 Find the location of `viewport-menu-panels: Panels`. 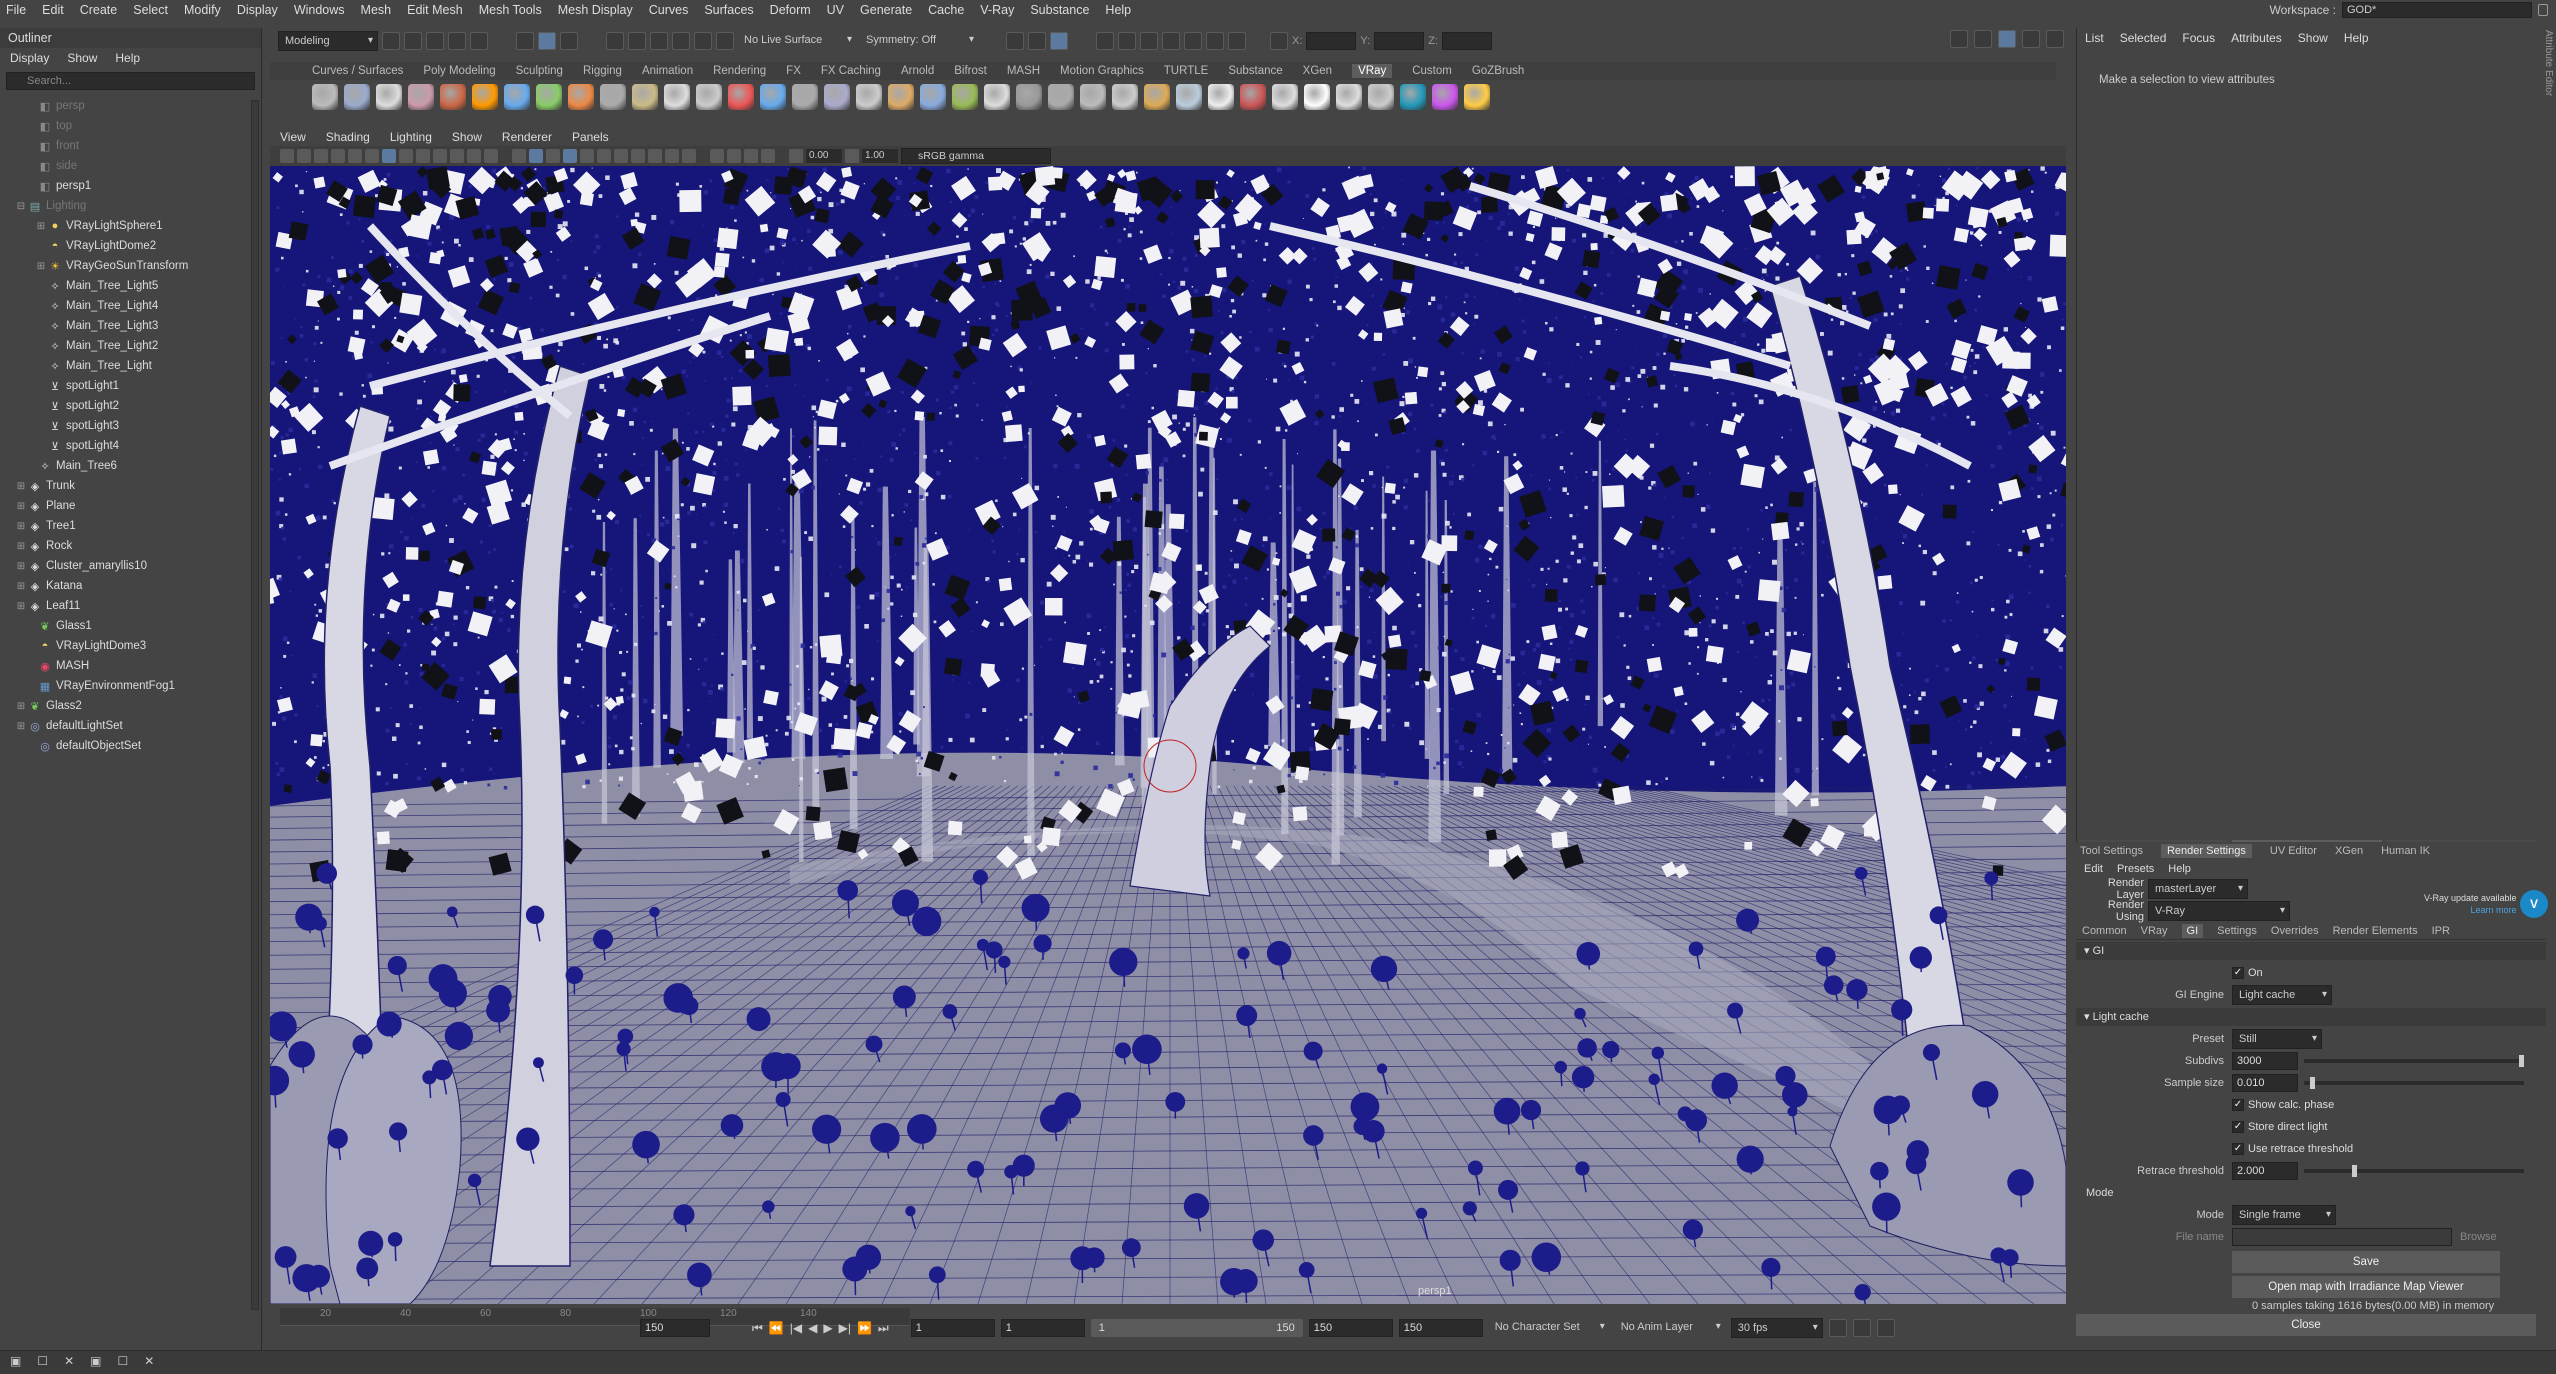

viewport-menu-panels: Panels is located at coordinates (590, 137).